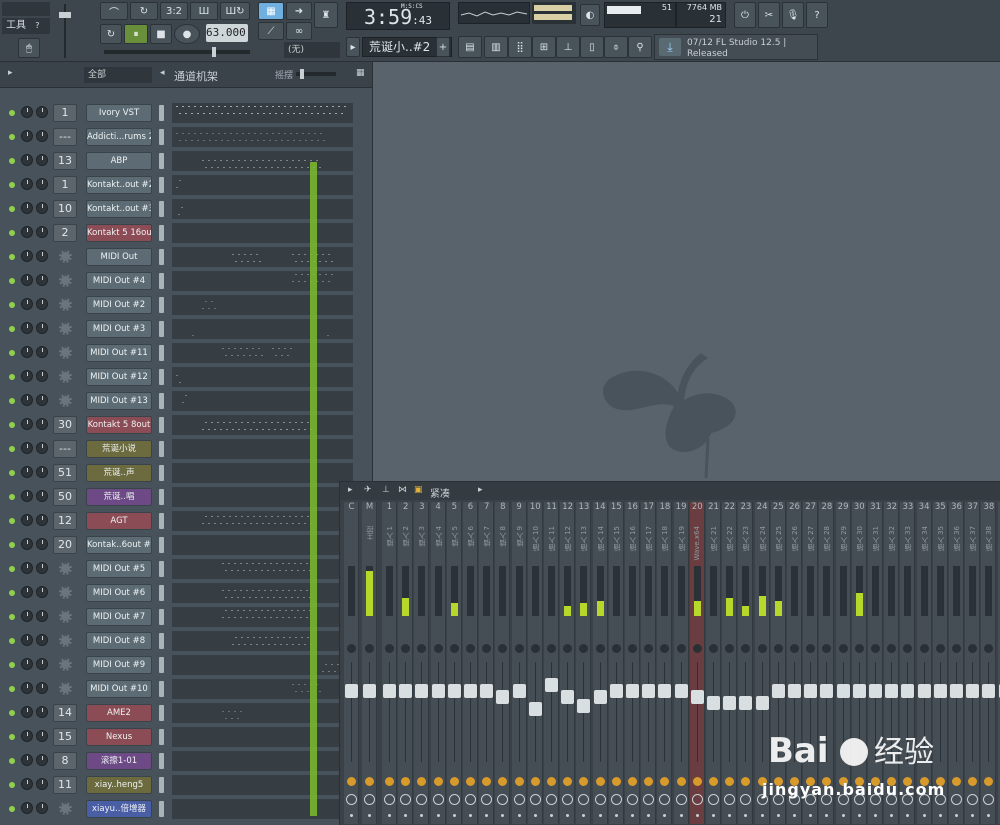 The width and height of the screenshot is (1000, 825). What do you see at coordinates (368, 490) in the screenshot?
I see `mixer-preset-icon: ✈` at bounding box center [368, 490].